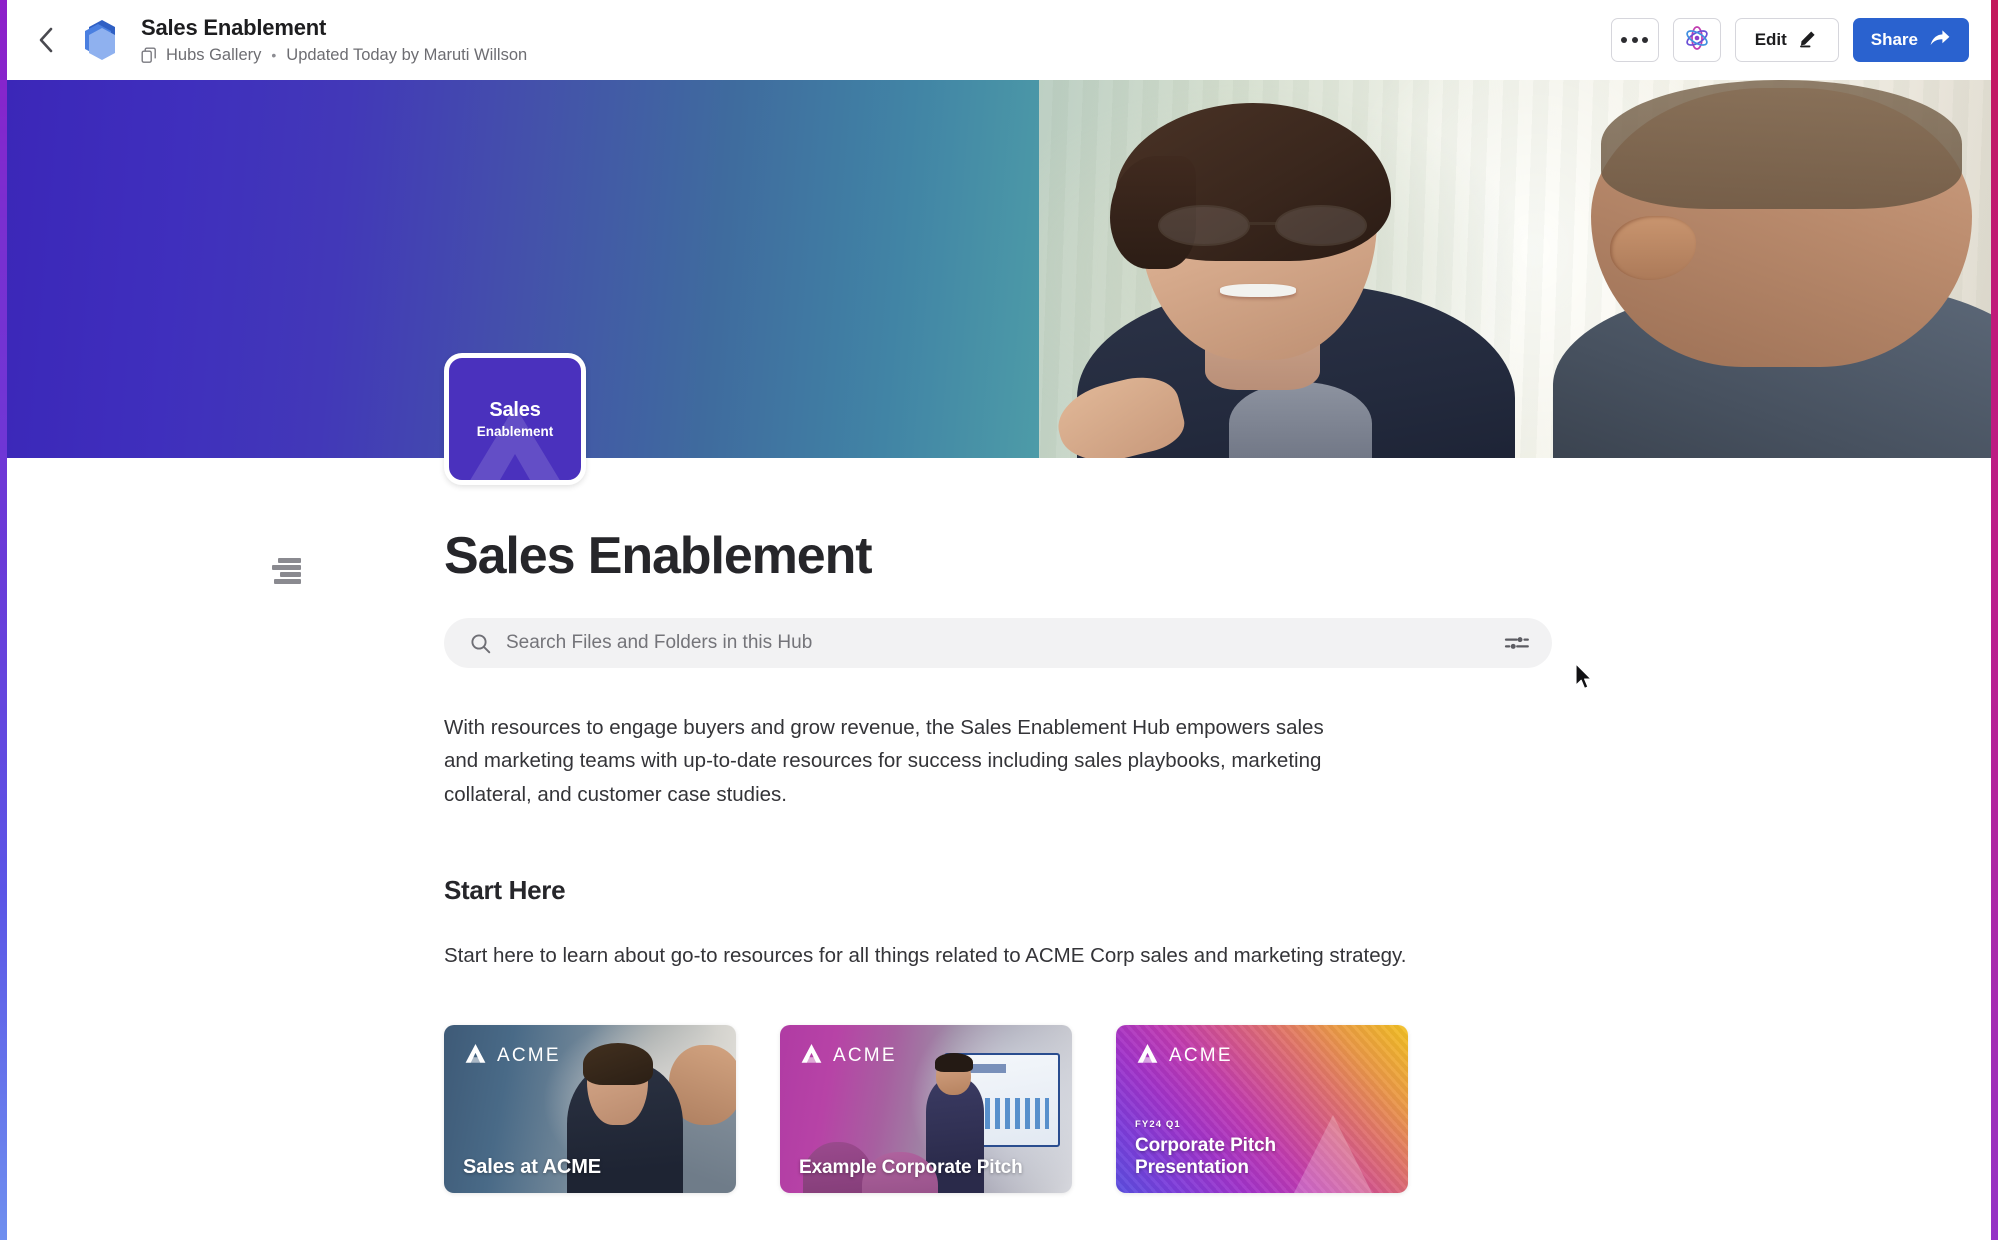 Image resolution: width=1998 pixels, height=1240 pixels. Describe the element at coordinates (1158, 1125) in the screenshot. I see `card-eyebrow: FY24 Q1` at that location.